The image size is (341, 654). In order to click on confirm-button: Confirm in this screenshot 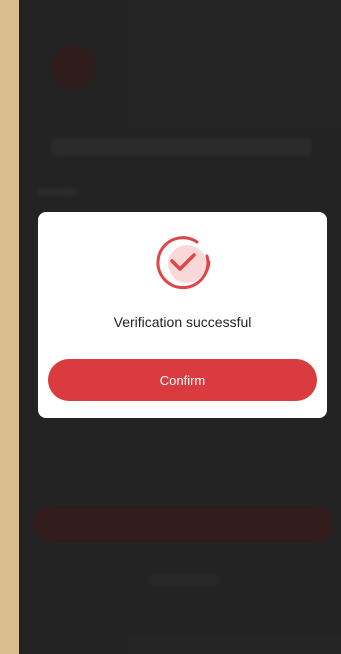, I will do `click(182, 380)`.